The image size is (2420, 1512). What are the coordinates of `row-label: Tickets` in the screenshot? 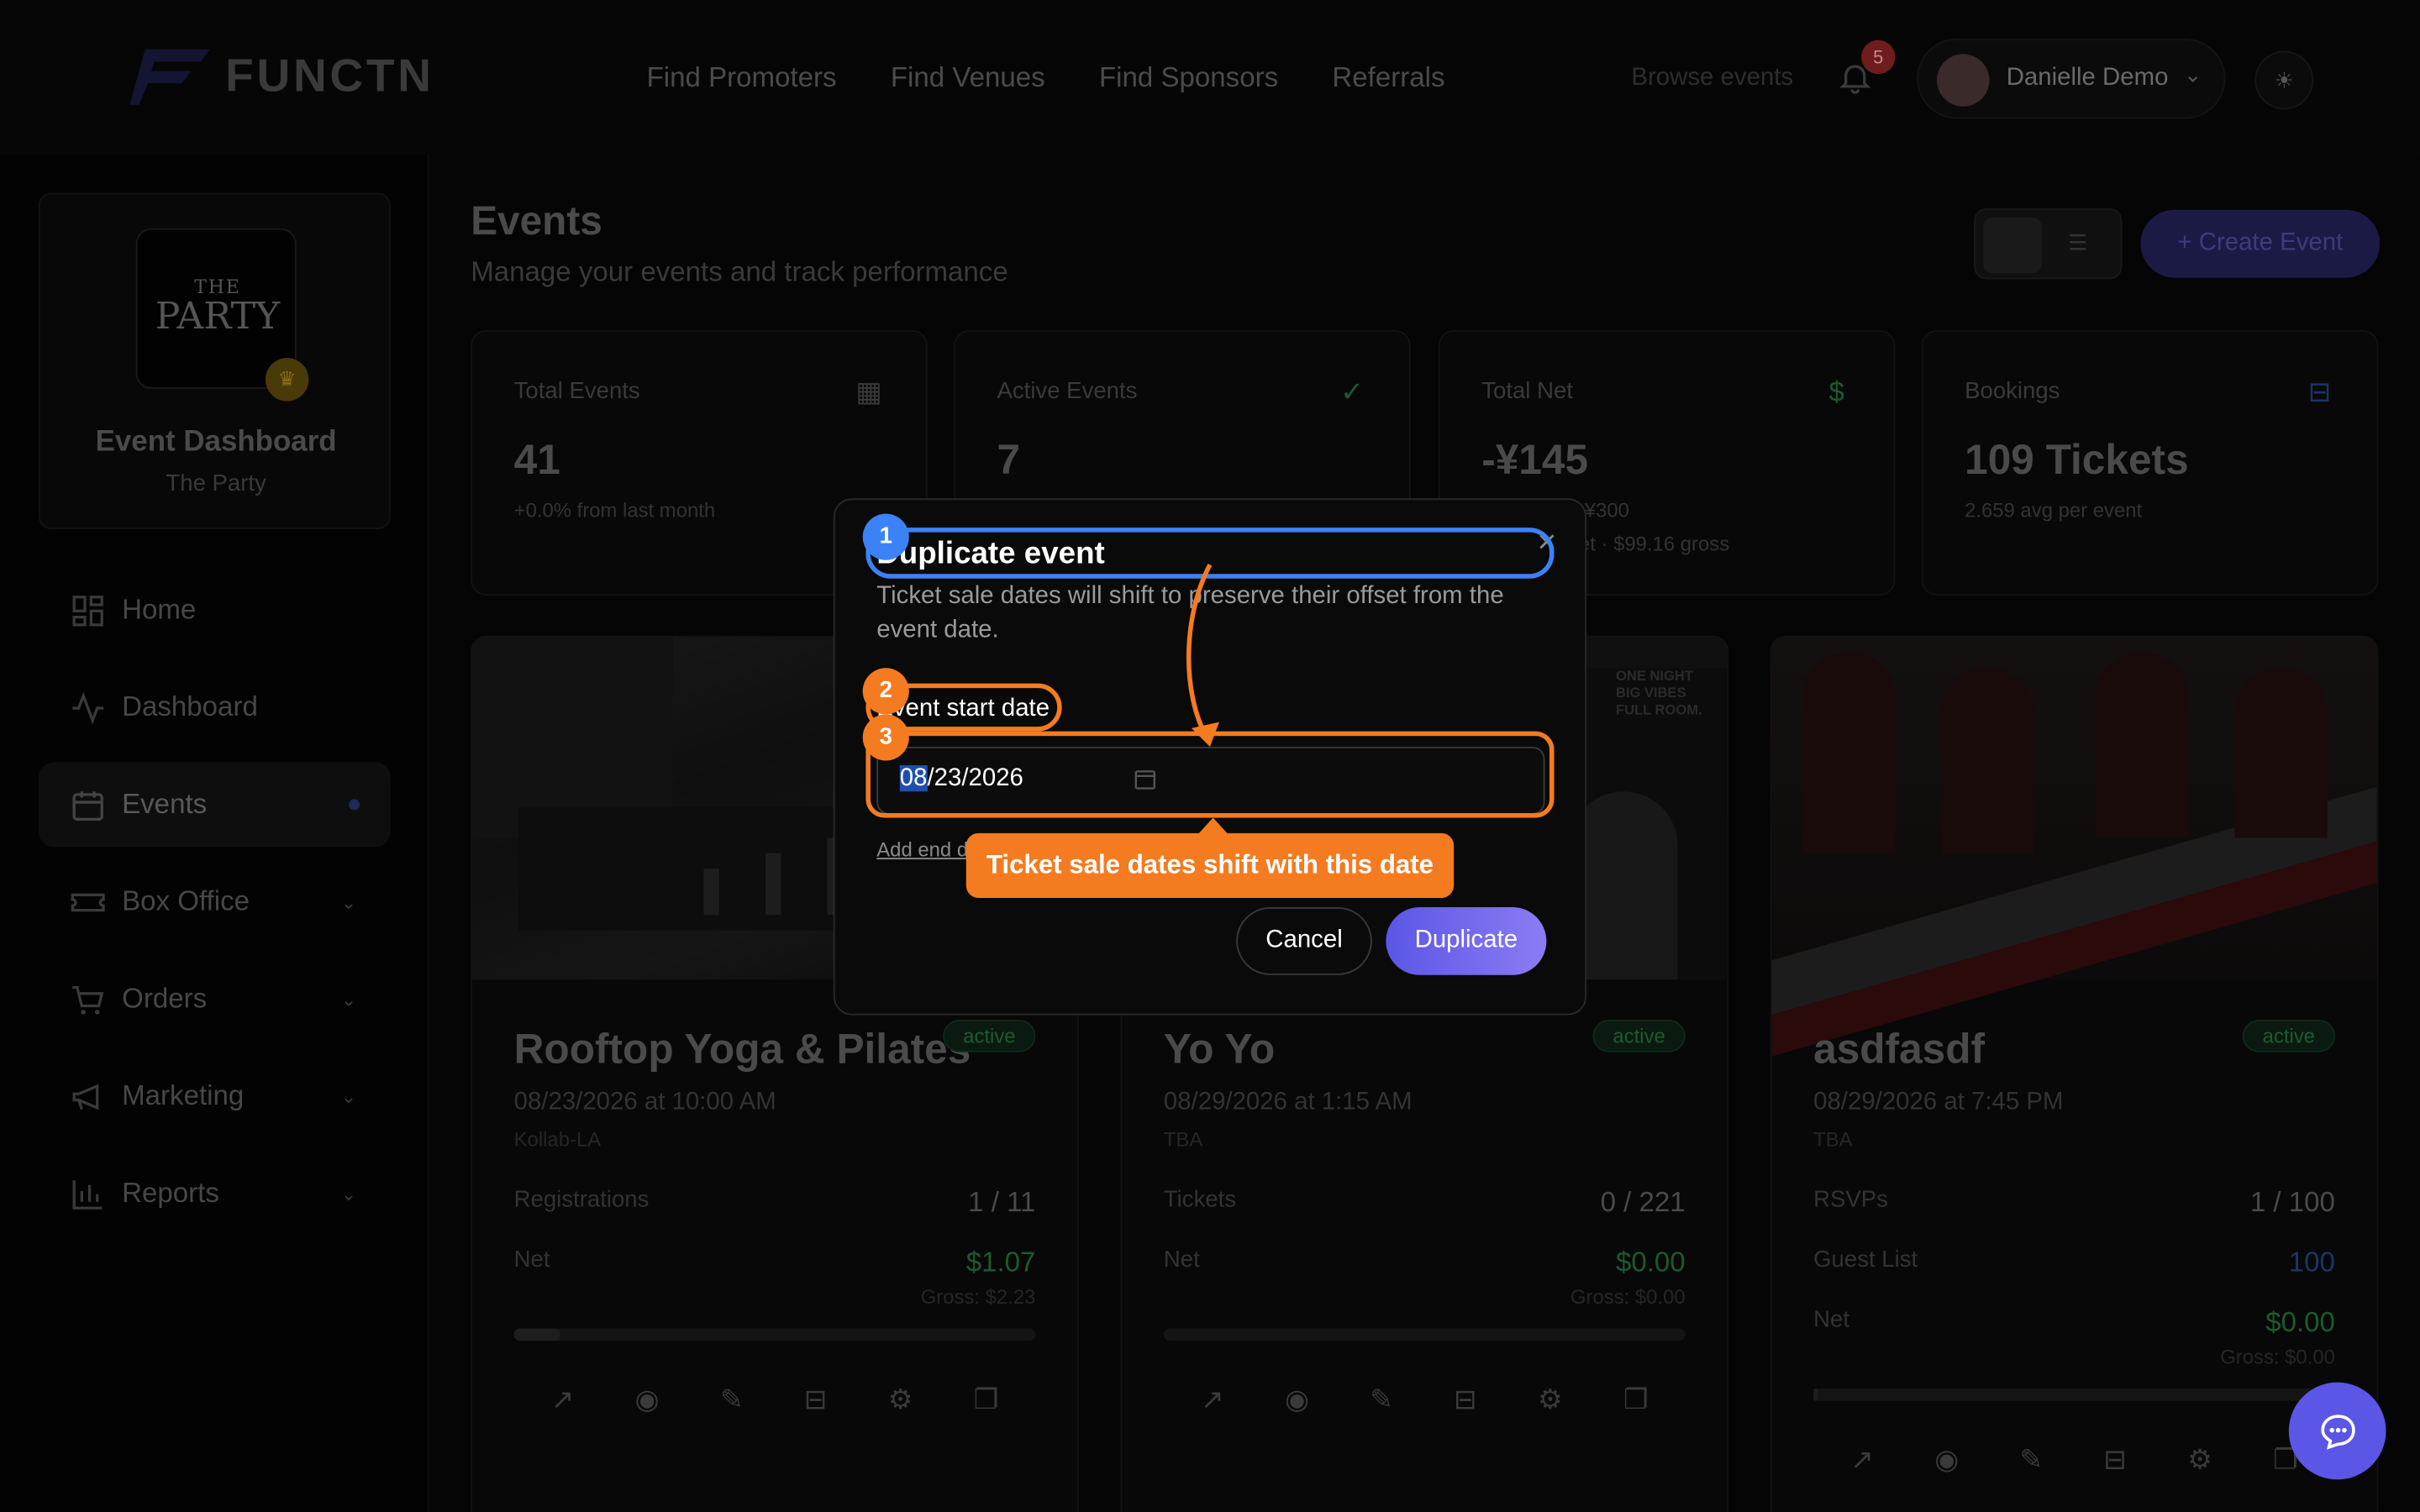 It's located at (1200, 1199).